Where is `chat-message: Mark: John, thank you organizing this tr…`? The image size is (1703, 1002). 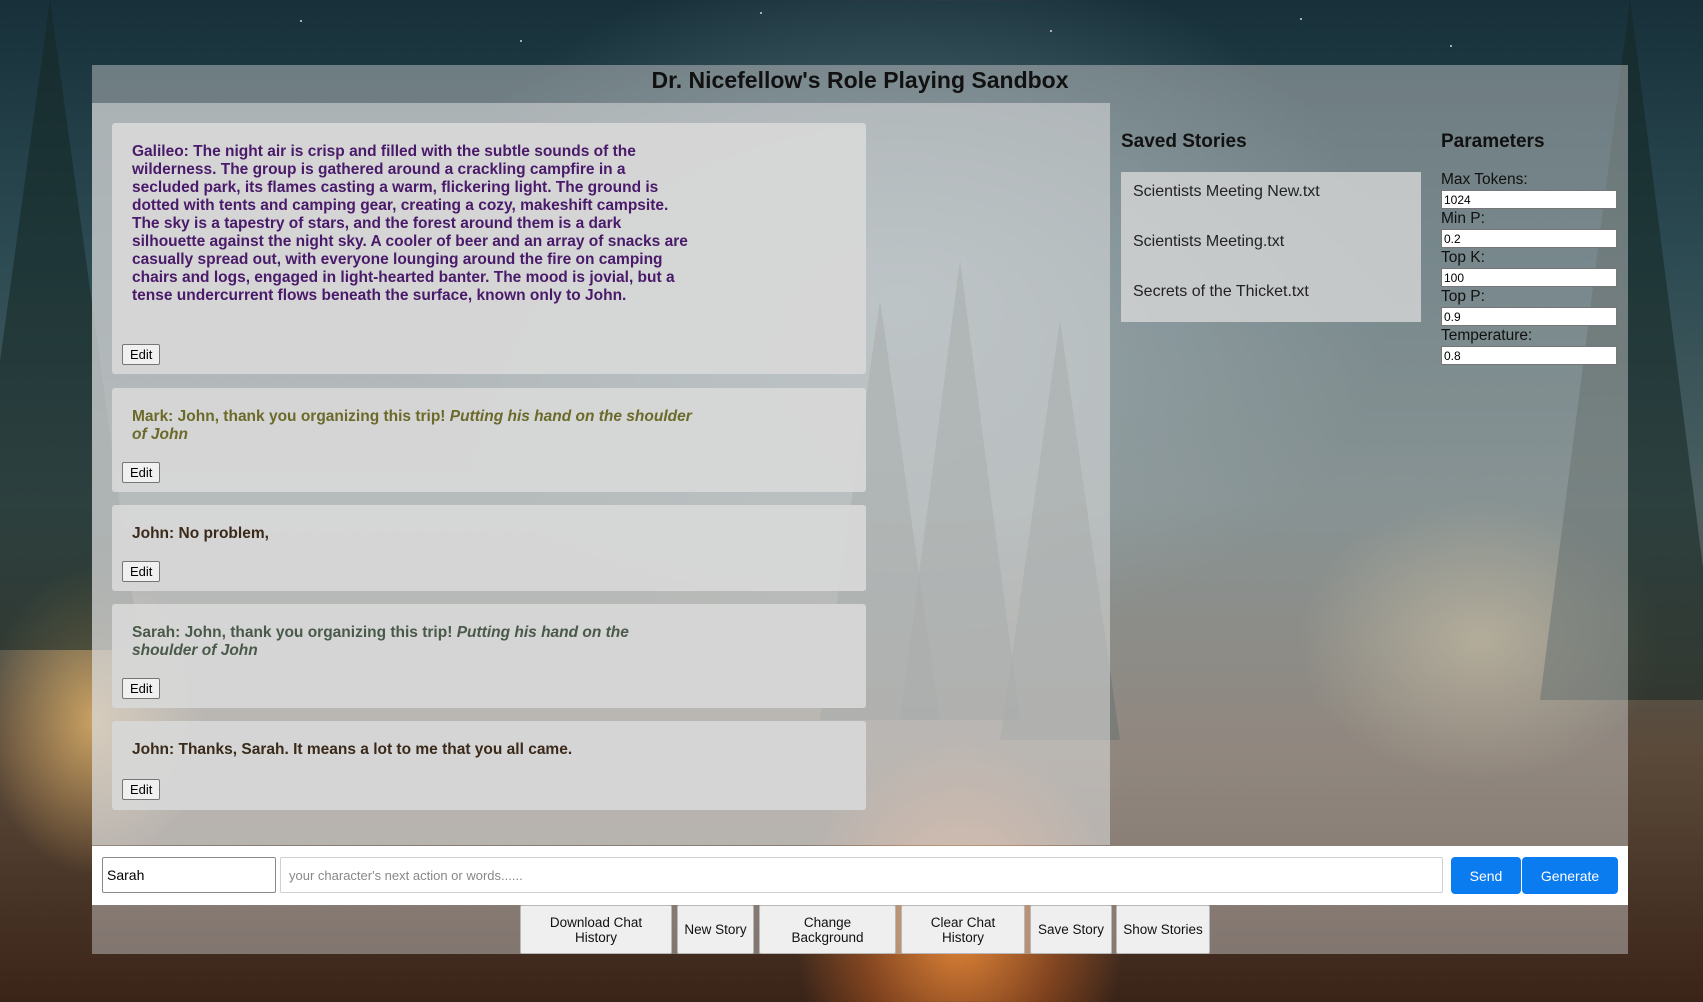 chat-message: Mark: John, thank you organizing this tr… is located at coordinates (489, 440).